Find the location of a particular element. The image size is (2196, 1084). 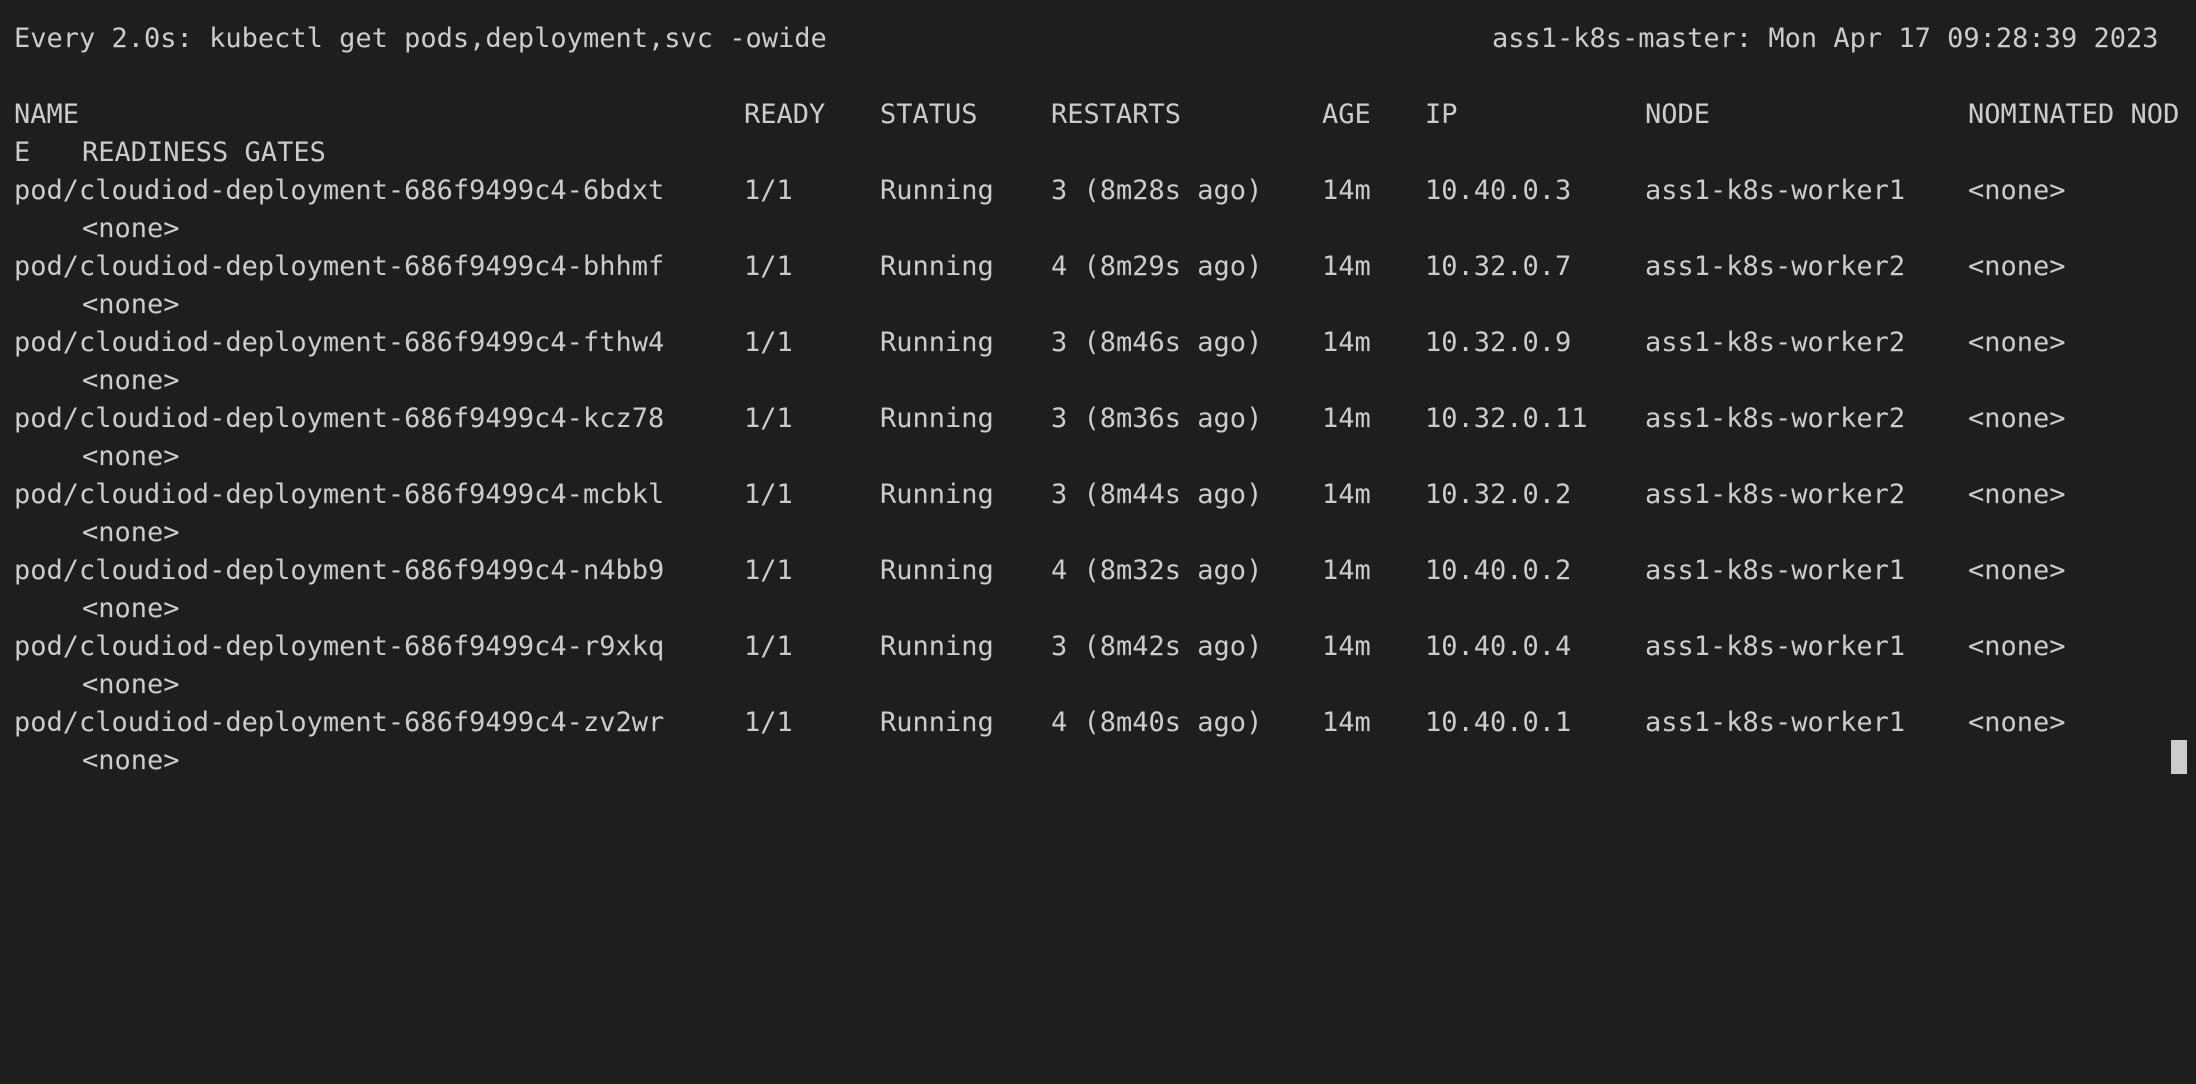

pod-name: pod/cloudiod-deployment-686f9499c4-6bdxt is located at coordinates (339, 190).